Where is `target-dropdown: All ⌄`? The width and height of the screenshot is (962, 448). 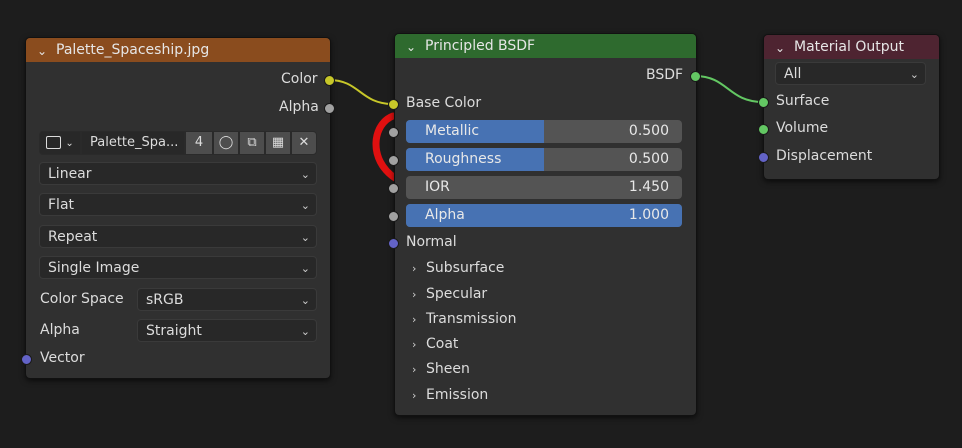 target-dropdown: All ⌄ is located at coordinates (850, 73).